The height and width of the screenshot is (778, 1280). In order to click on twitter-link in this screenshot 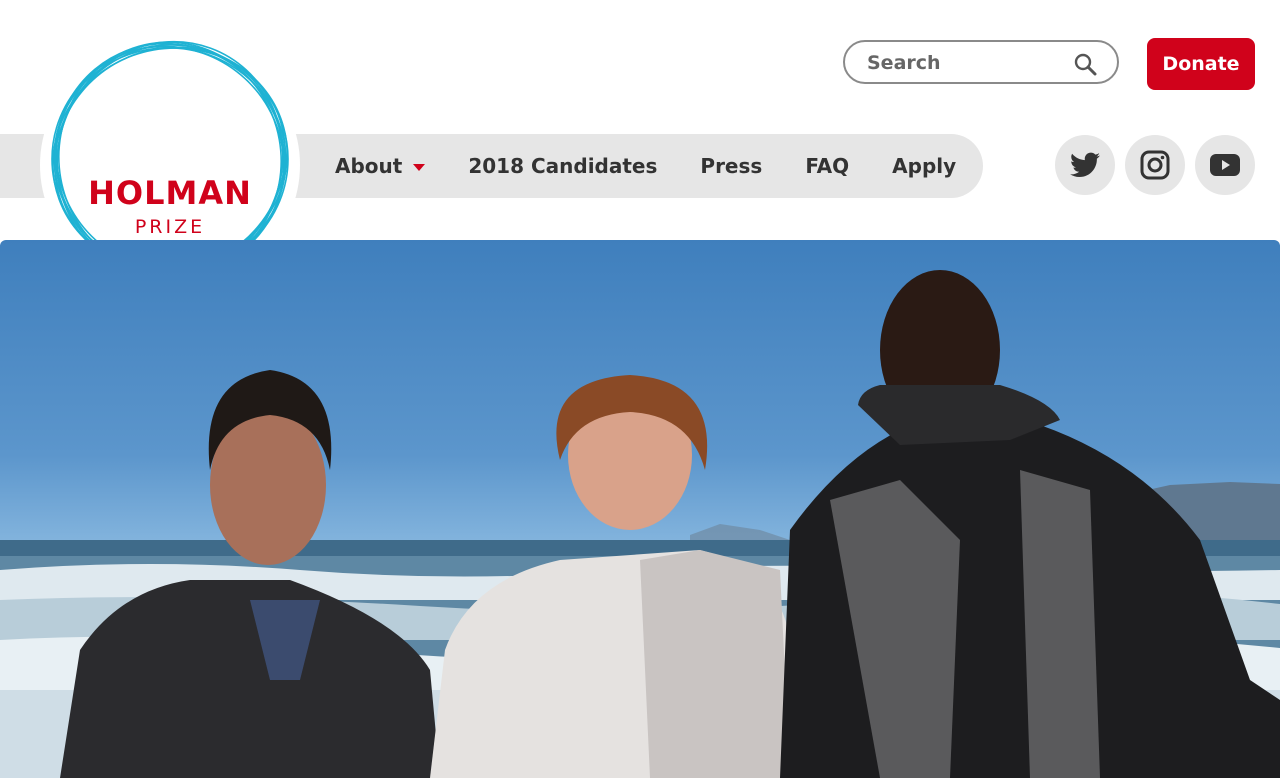, I will do `click(1085, 165)`.